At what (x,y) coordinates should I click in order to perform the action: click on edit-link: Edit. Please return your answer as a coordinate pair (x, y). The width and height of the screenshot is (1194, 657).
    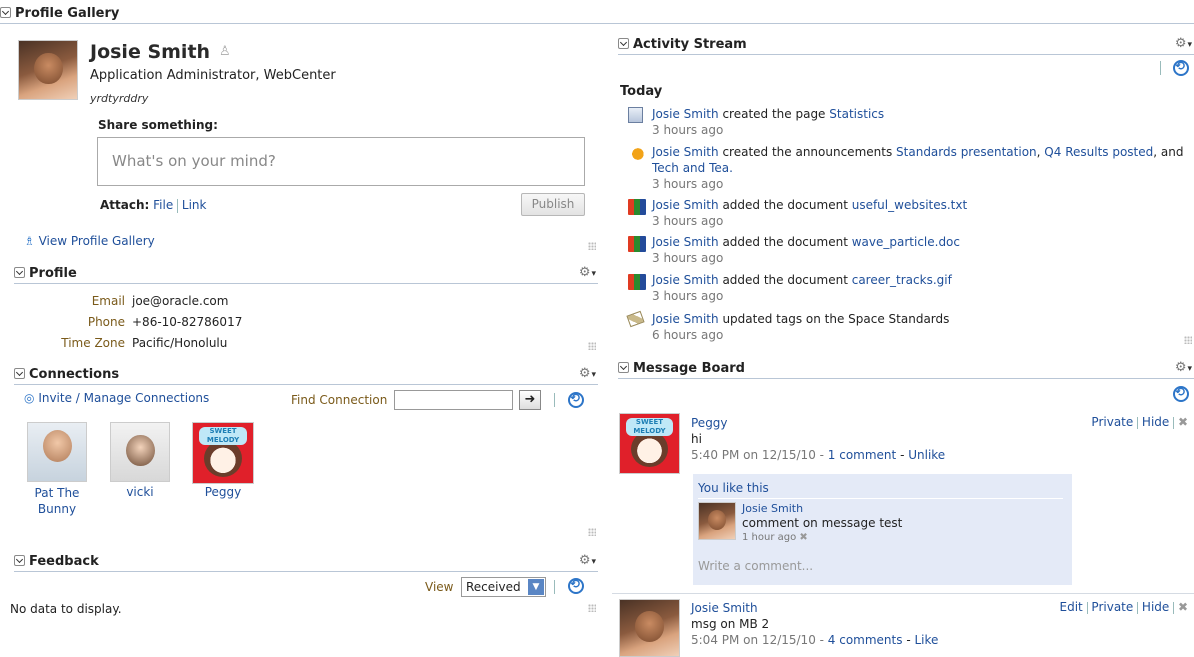
    Looking at the image, I should click on (1071, 607).